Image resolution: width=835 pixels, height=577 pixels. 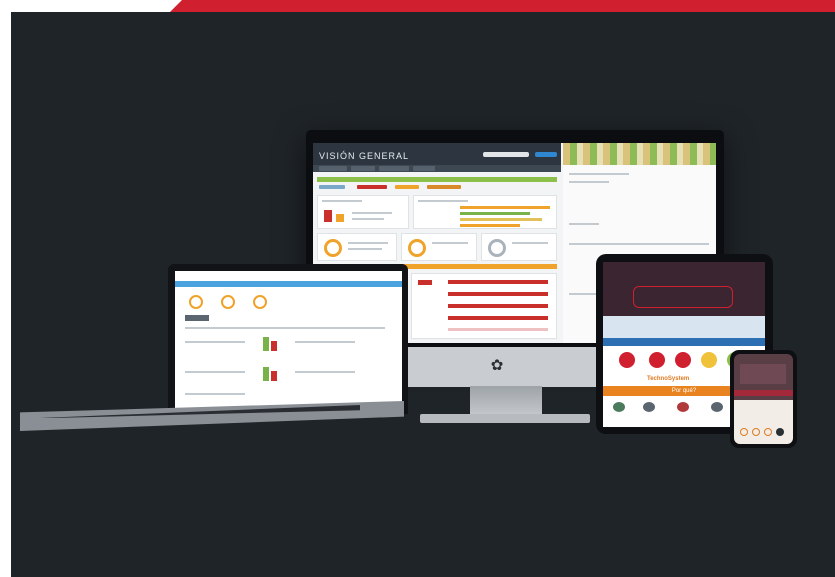 I want to click on laptop-app-bar, so click(x=288, y=284).